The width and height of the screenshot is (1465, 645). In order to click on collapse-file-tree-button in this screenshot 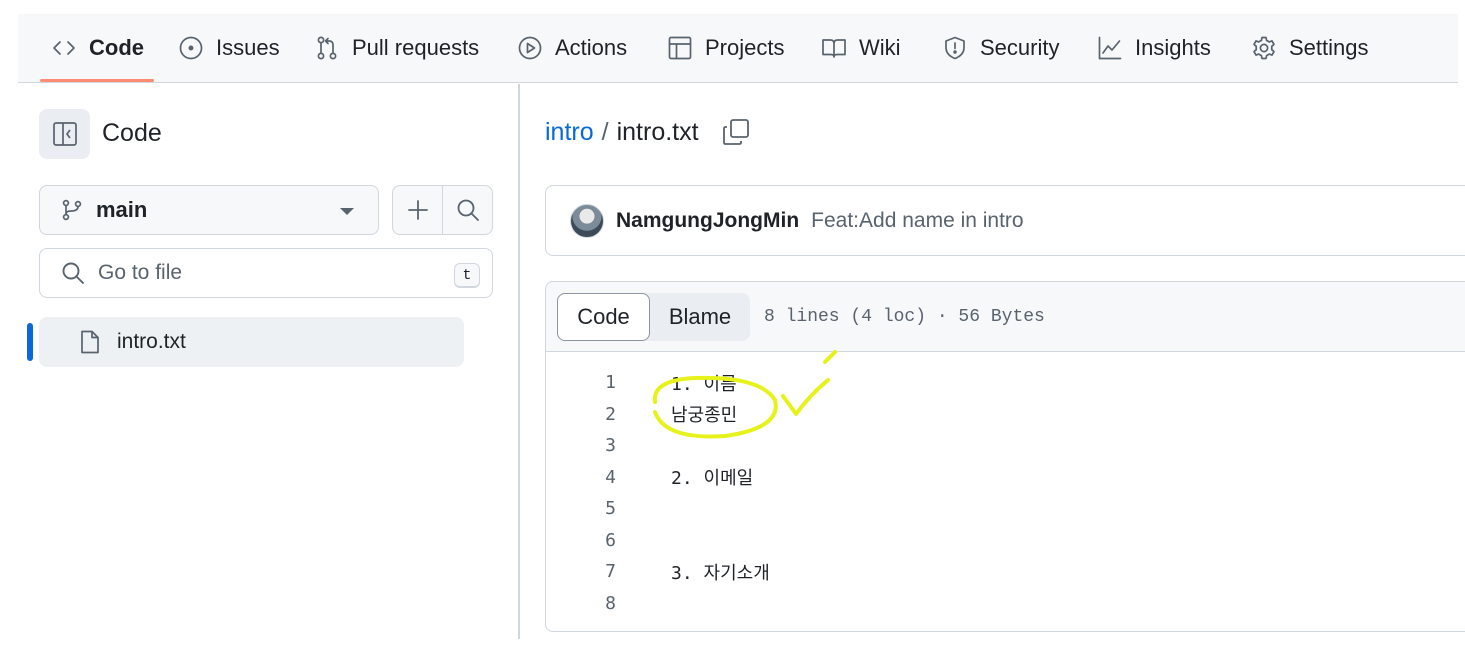, I will do `click(64, 134)`.